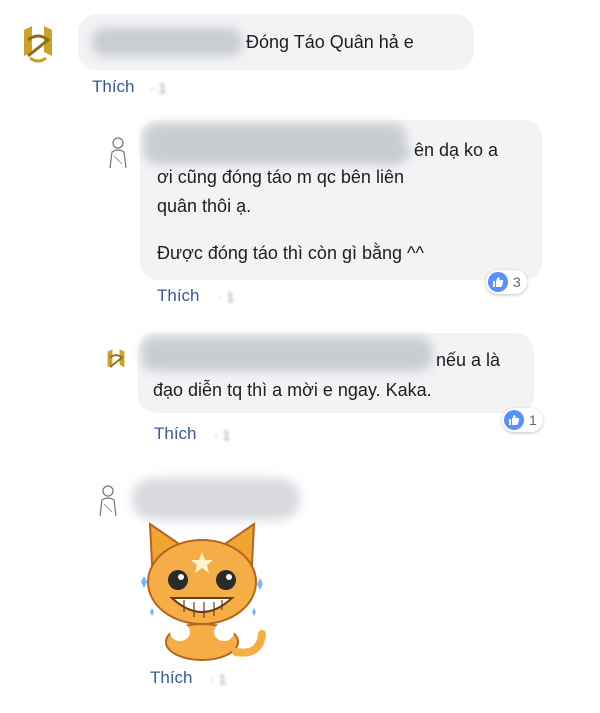 This screenshot has width=600, height=713. I want to click on cat-sticker-icon, so click(203, 591).